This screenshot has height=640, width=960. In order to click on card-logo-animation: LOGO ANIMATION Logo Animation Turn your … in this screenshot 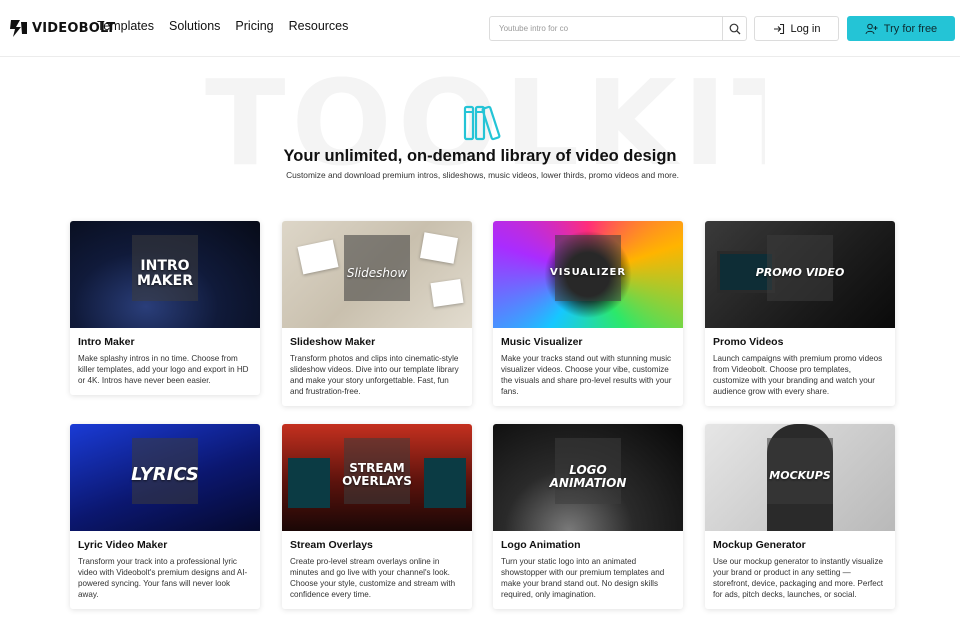, I will do `click(588, 516)`.